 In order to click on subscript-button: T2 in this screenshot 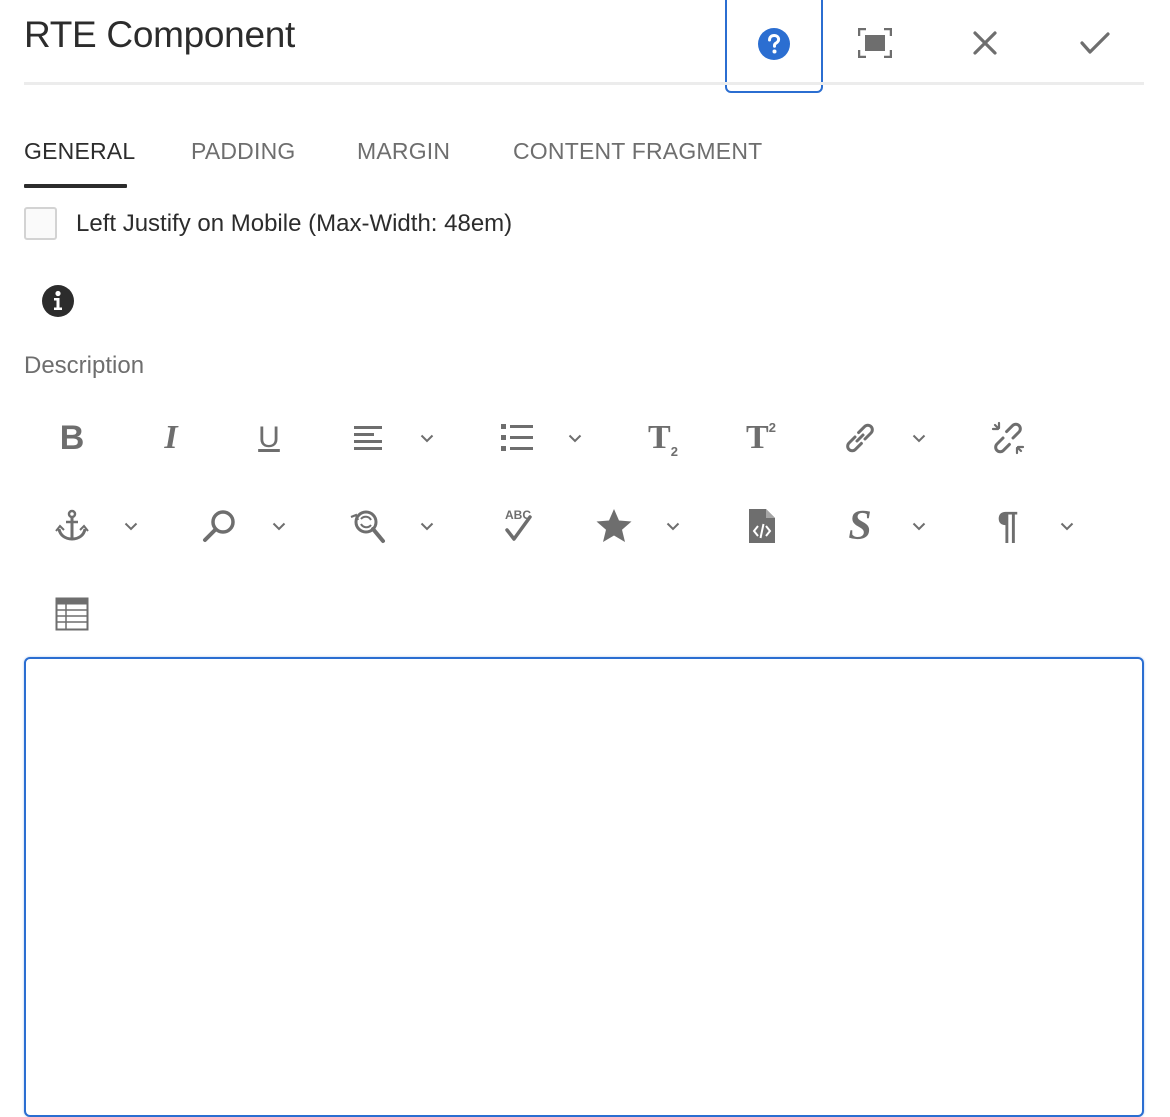, I will do `click(663, 438)`.